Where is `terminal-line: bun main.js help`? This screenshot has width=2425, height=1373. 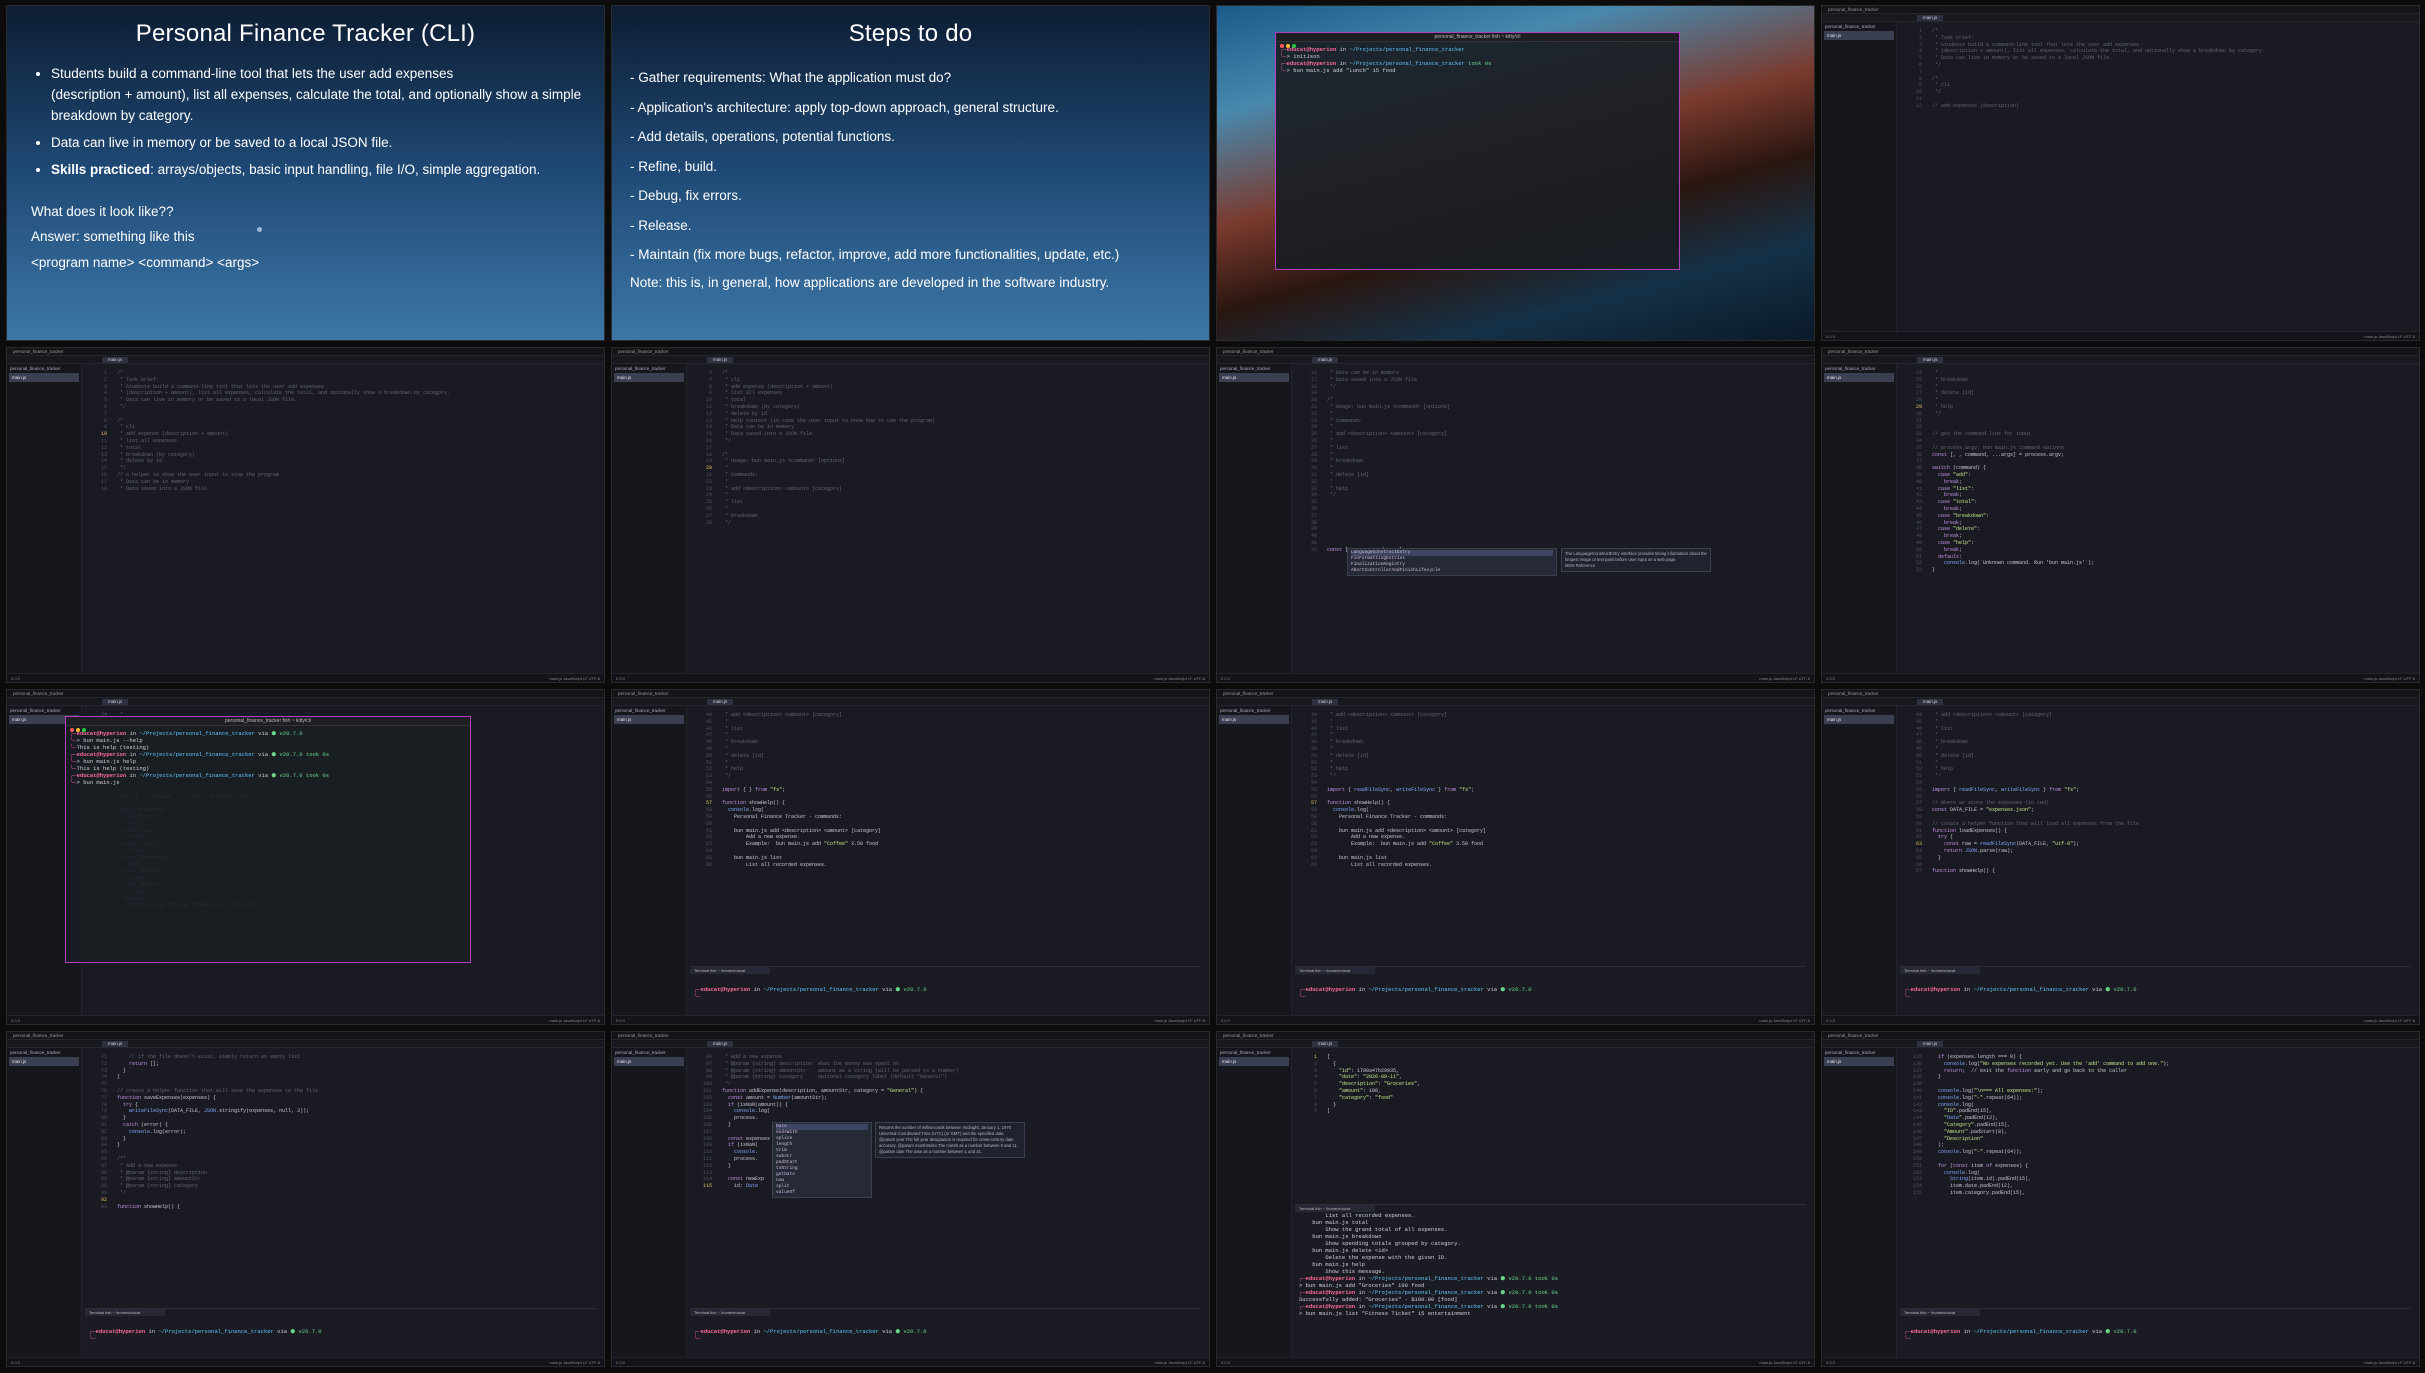
terminal-line: bun main.js help is located at coordinates (1332, 1264).